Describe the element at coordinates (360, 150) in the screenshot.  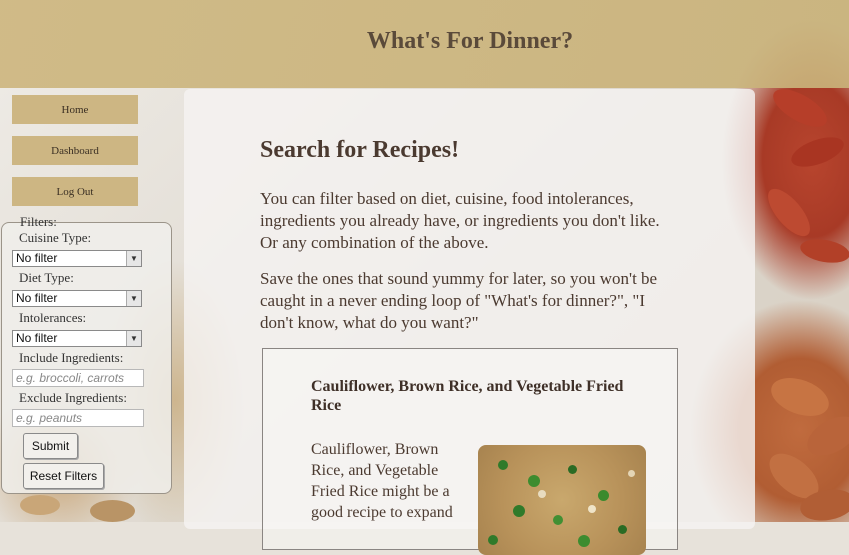
I see `page-heading: Search for Recipes!` at that location.